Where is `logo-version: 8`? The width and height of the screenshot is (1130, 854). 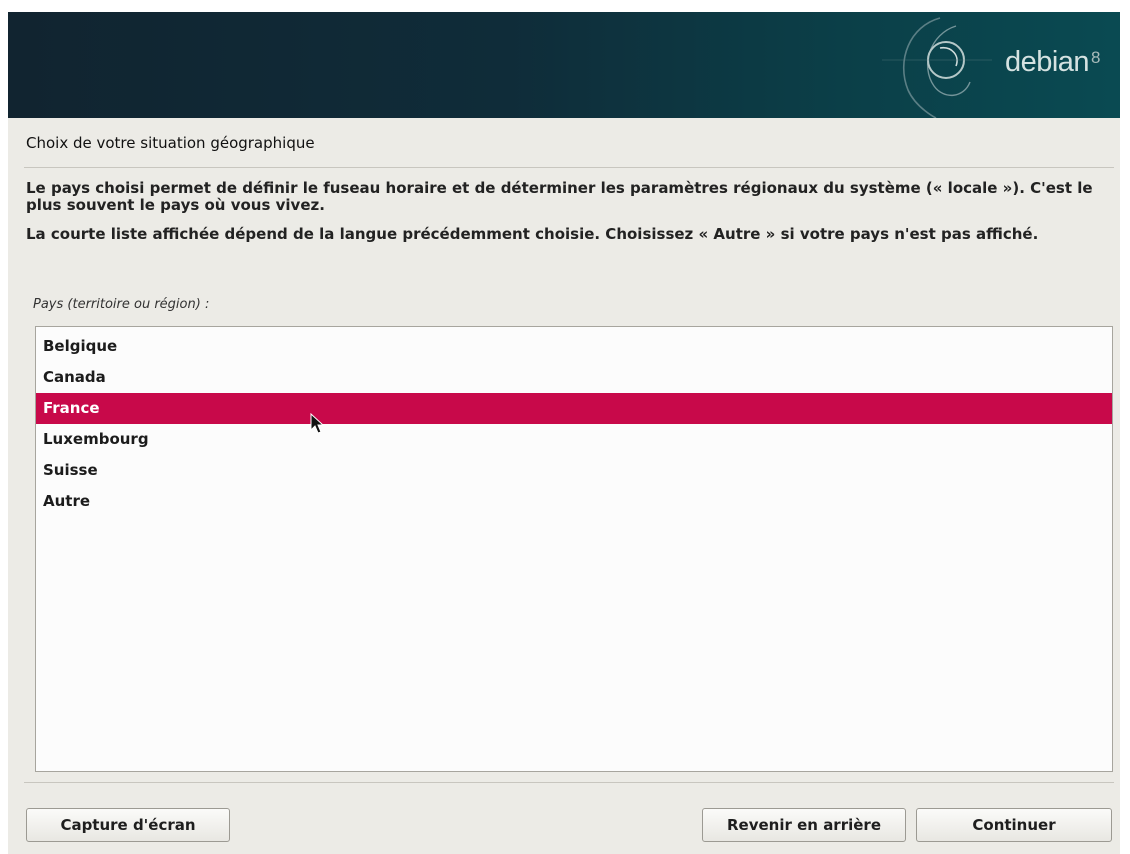 logo-version: 8 is located at coordinates (1095, 57).